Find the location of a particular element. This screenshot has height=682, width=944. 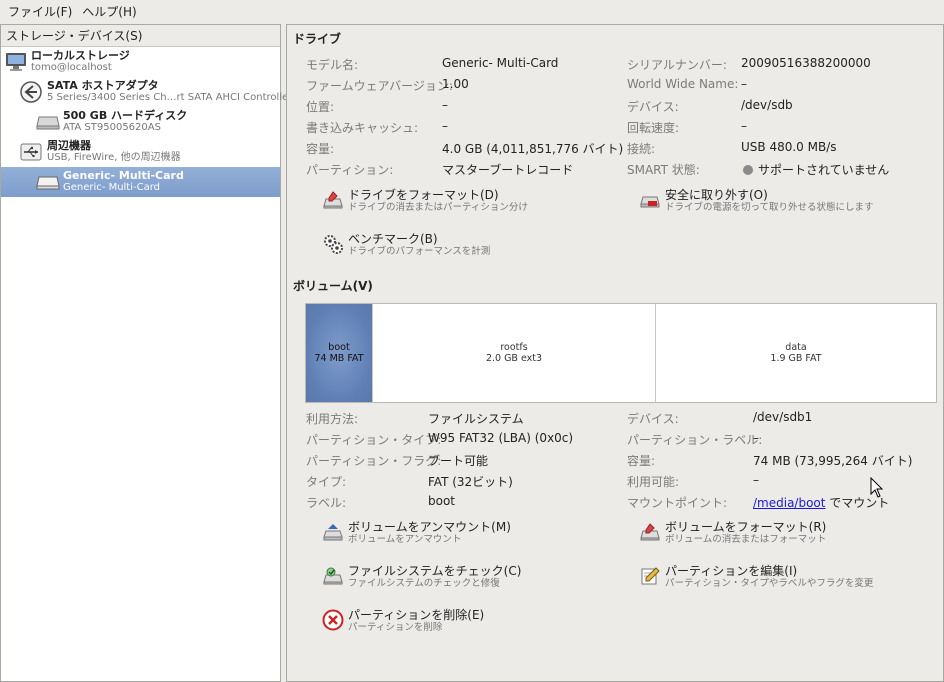

mouse-pointer-icon is located at coordinates (877, 487).